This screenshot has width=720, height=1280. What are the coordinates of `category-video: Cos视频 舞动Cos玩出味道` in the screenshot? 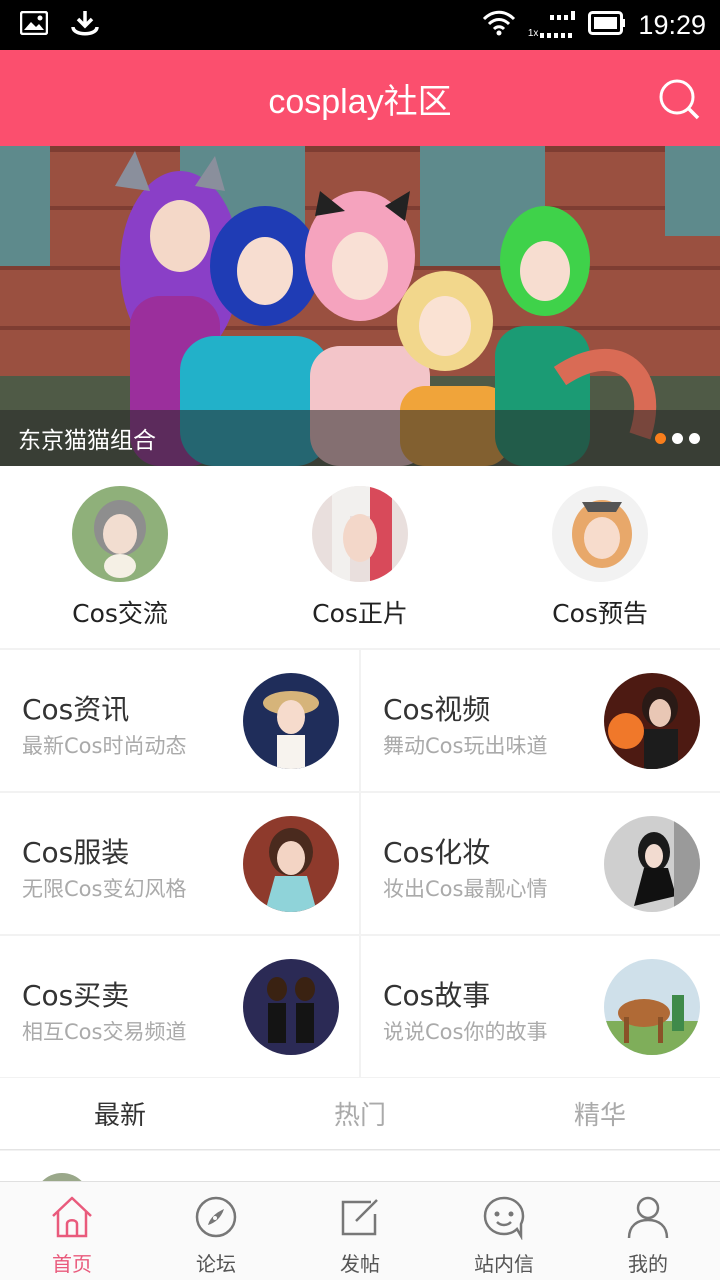 It's located at (540, 720).